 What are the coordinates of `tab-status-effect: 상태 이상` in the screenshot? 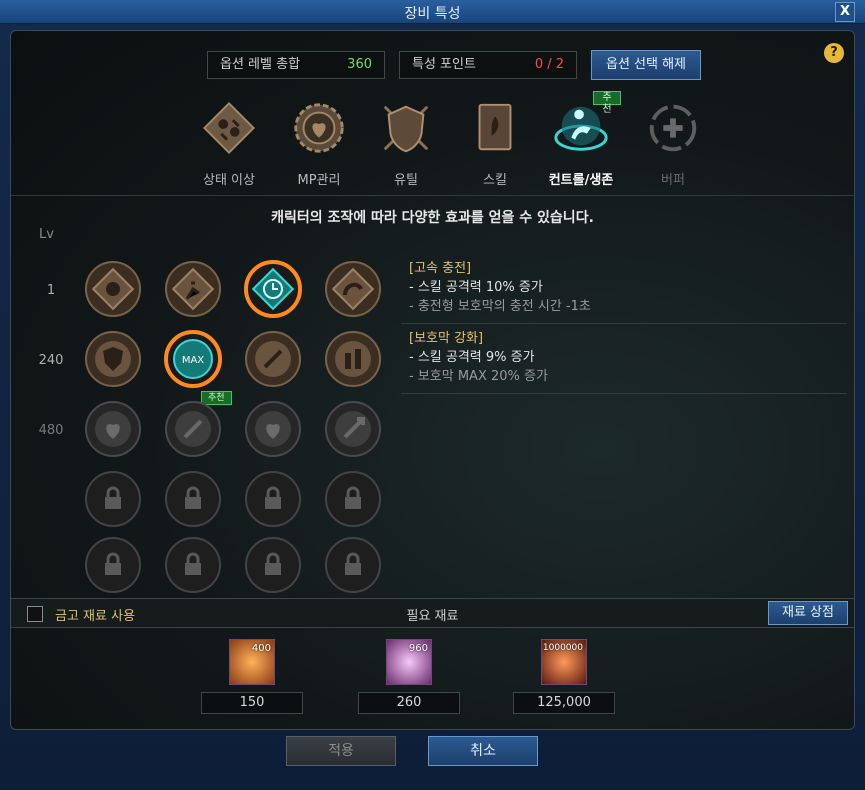 It's located at (229, 144).